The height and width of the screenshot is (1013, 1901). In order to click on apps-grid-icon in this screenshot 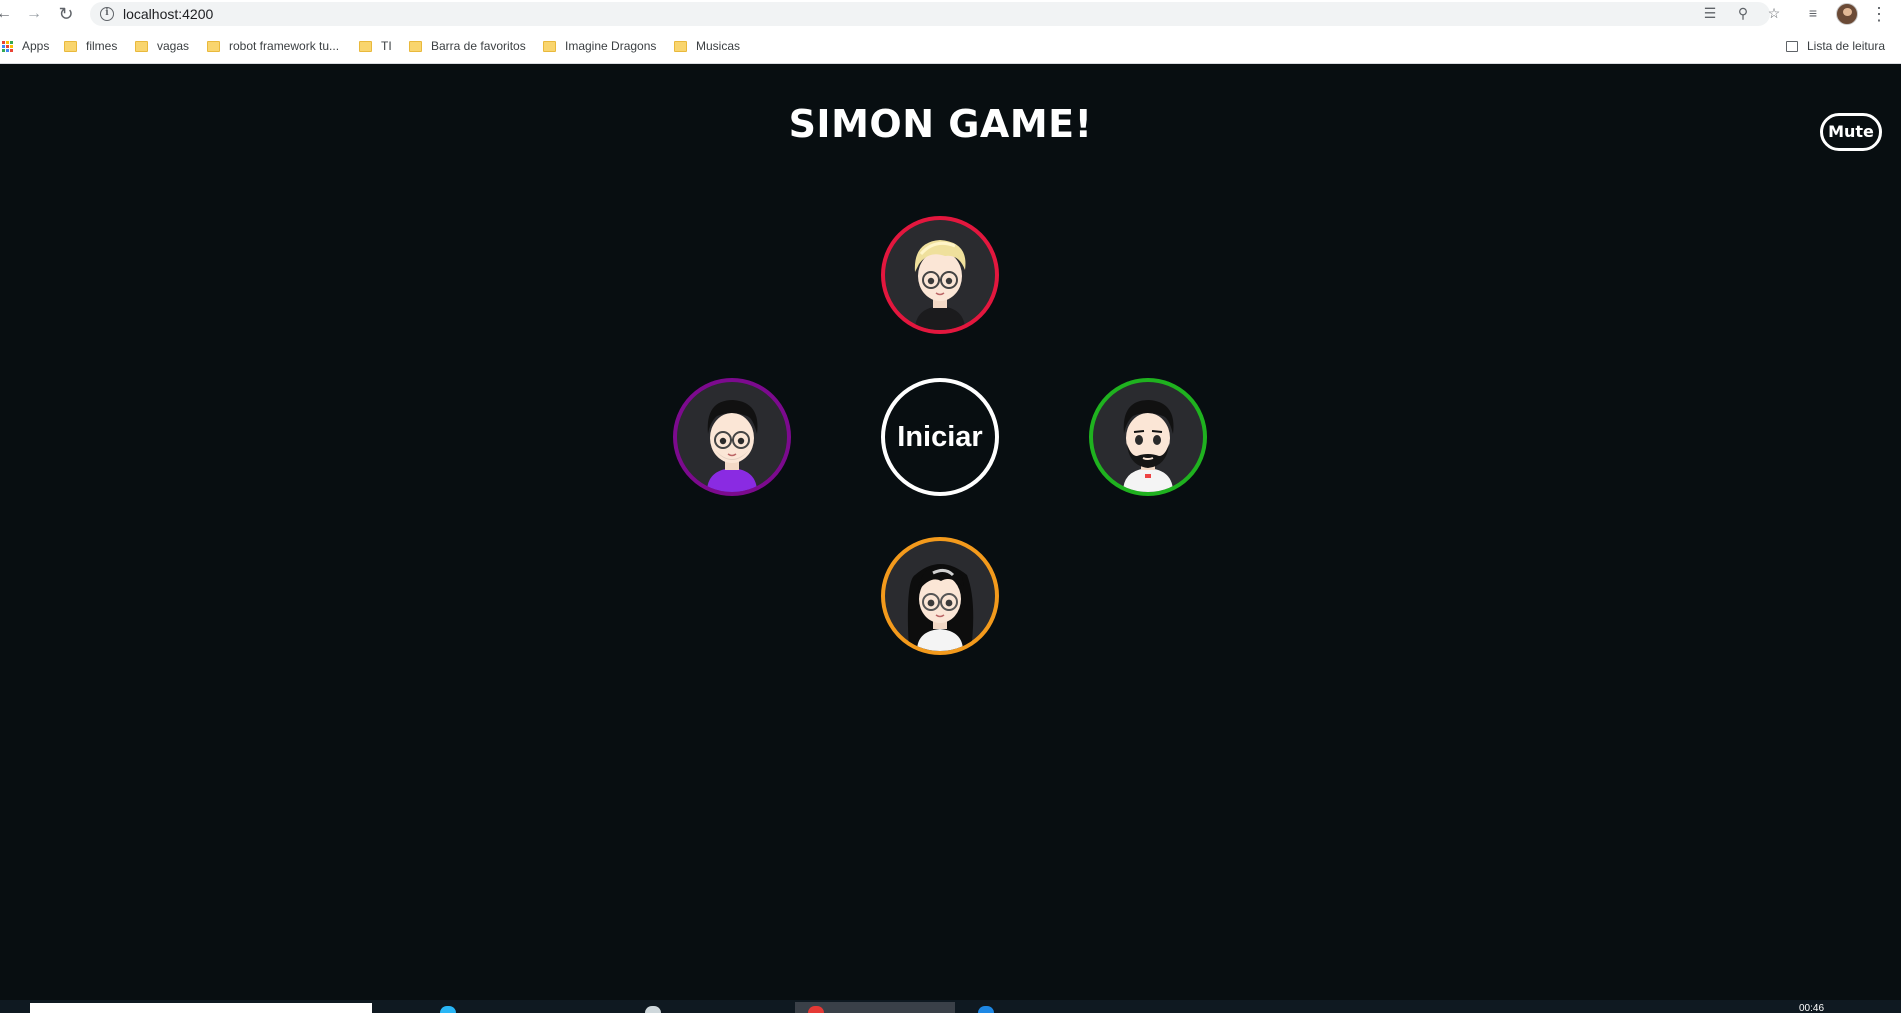, I will do `click(7, 46)`.